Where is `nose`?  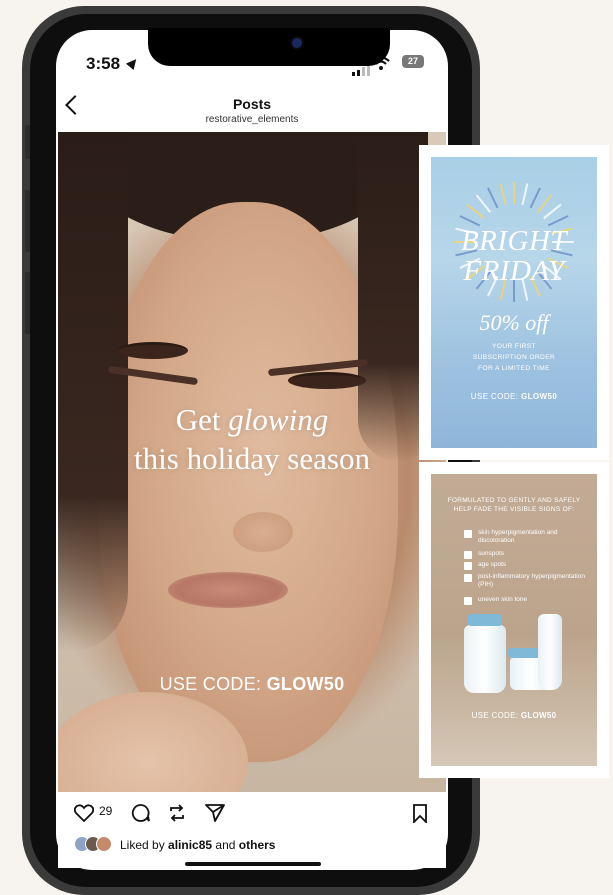
nose is located at coordinates (263, 532).